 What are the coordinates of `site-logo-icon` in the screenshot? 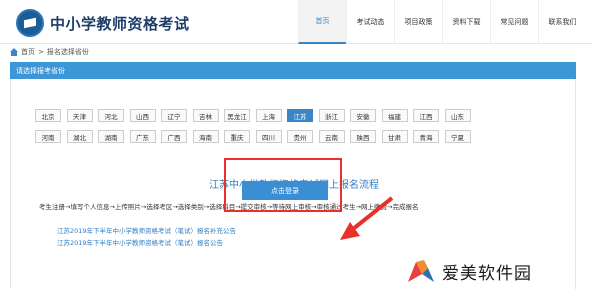 It's located at (30, 23).